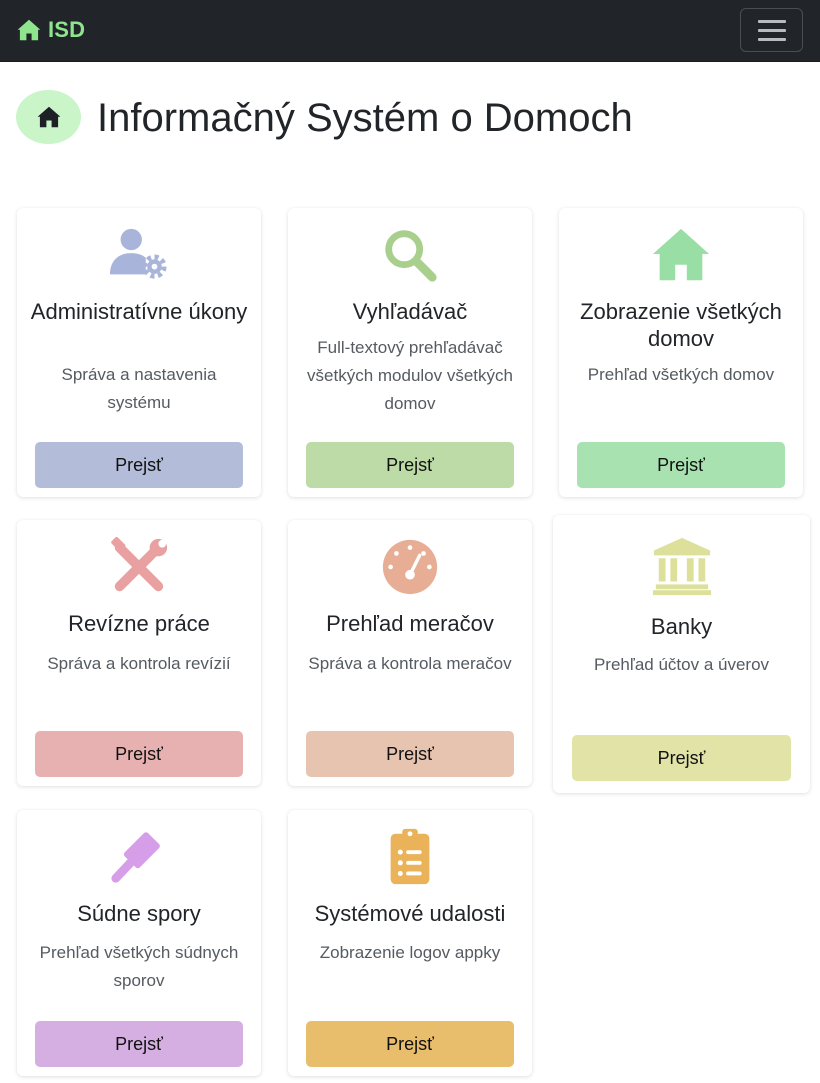 This screenshot has height=1083, width=820. I want to click on card-button-search: Prejsť, so click(410, 465).